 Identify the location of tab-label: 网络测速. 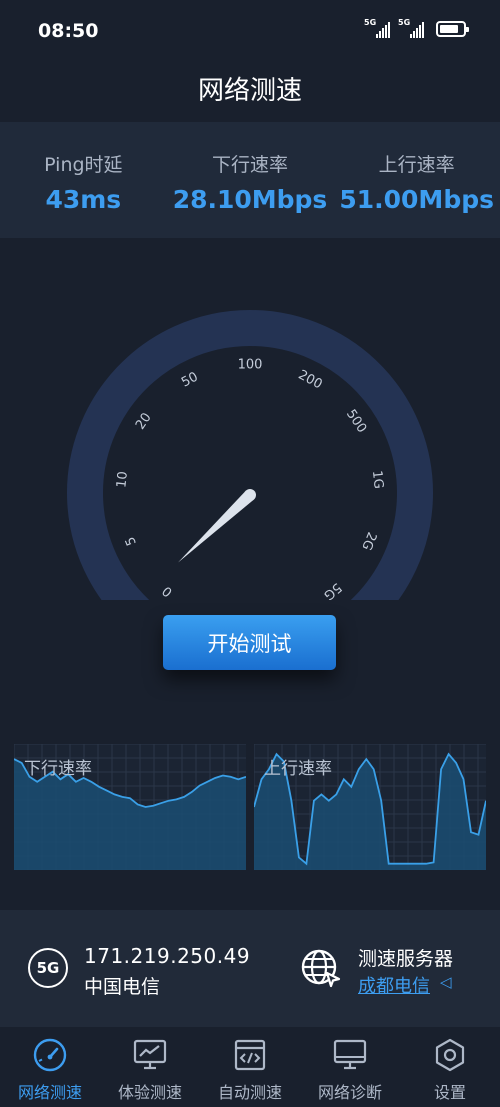
(49, 1092).